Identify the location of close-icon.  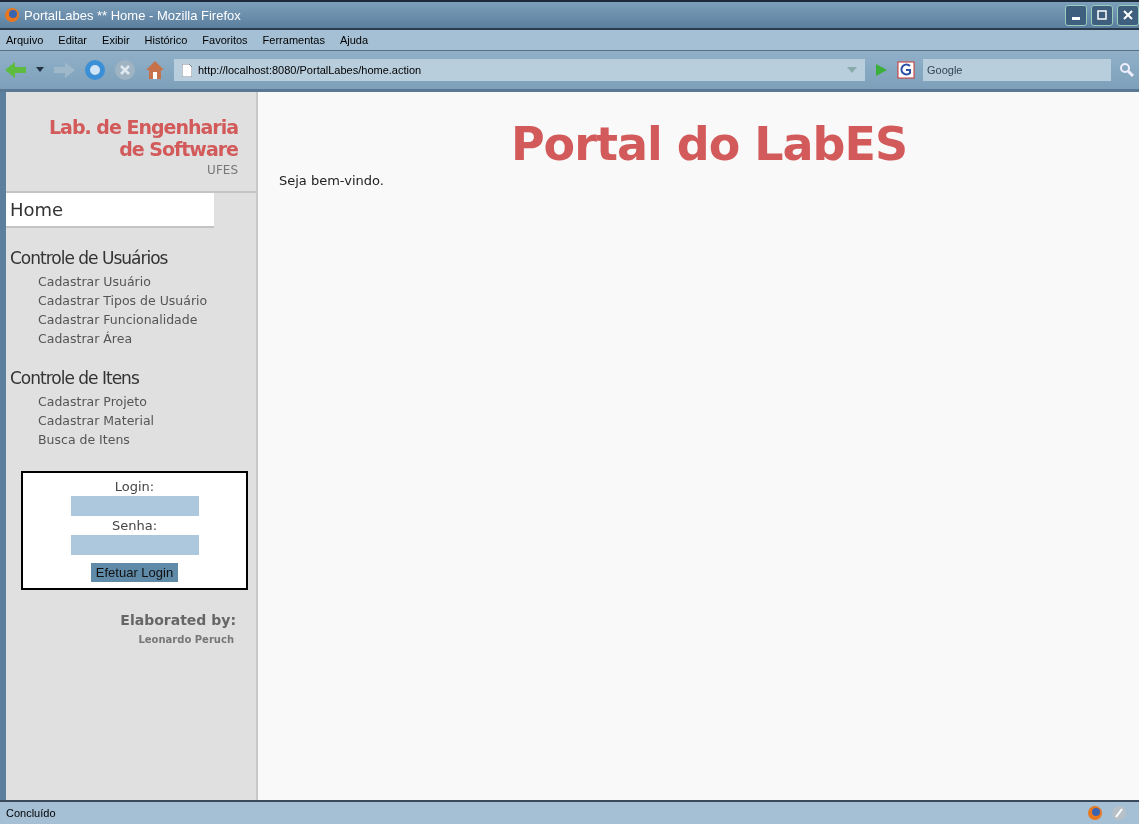
(1128, 15).